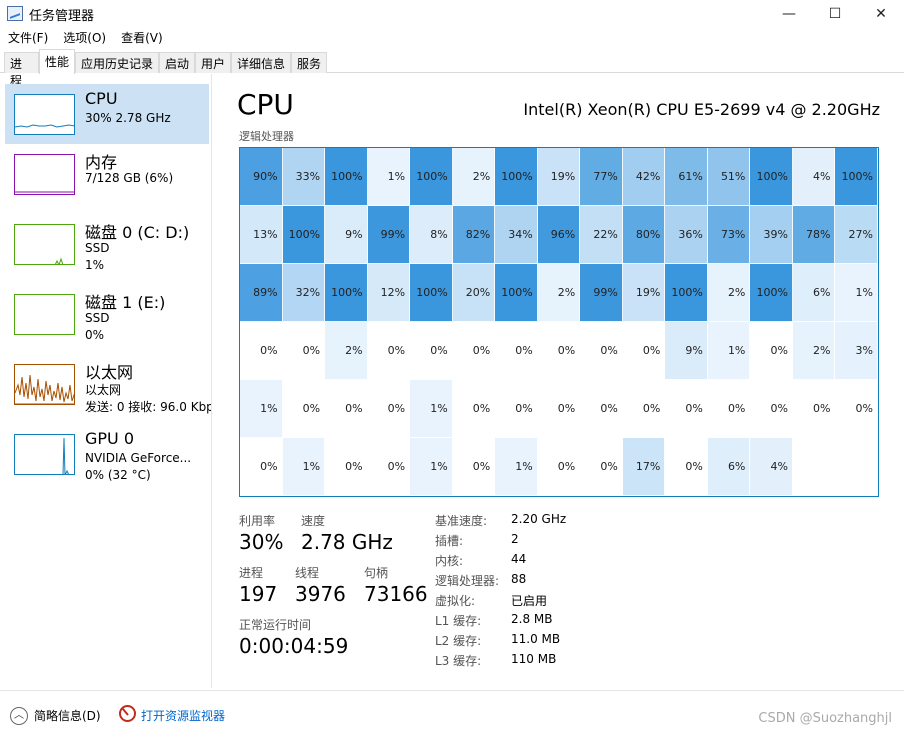  What do you see at coordinates (320, 594) in the screenshot?
I see `threads-value: 3976` at bounding box center [320, 594].